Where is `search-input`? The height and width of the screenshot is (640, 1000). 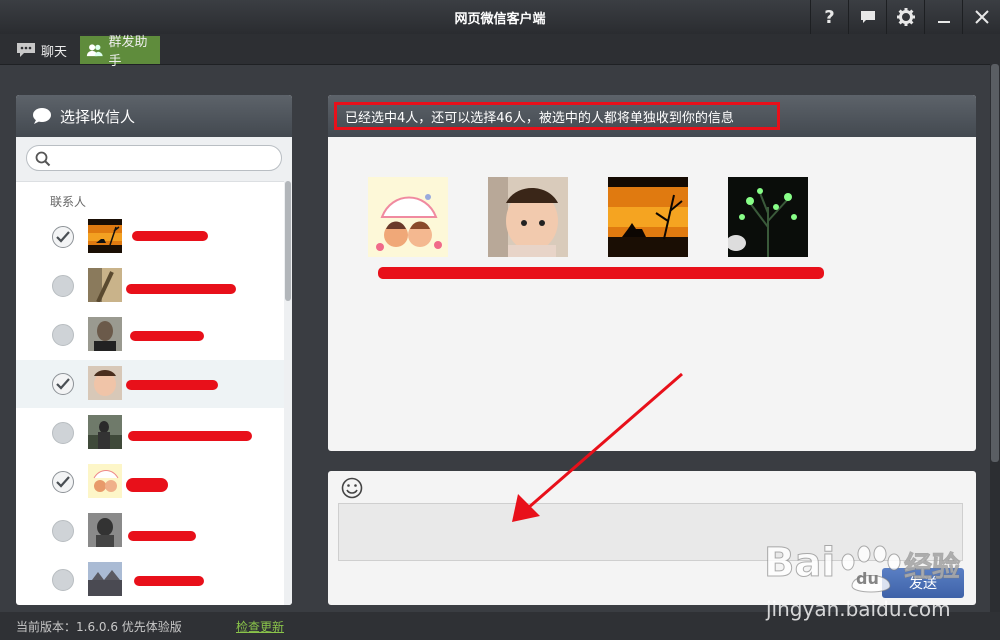 search-input is located at coordinates (154, 158).